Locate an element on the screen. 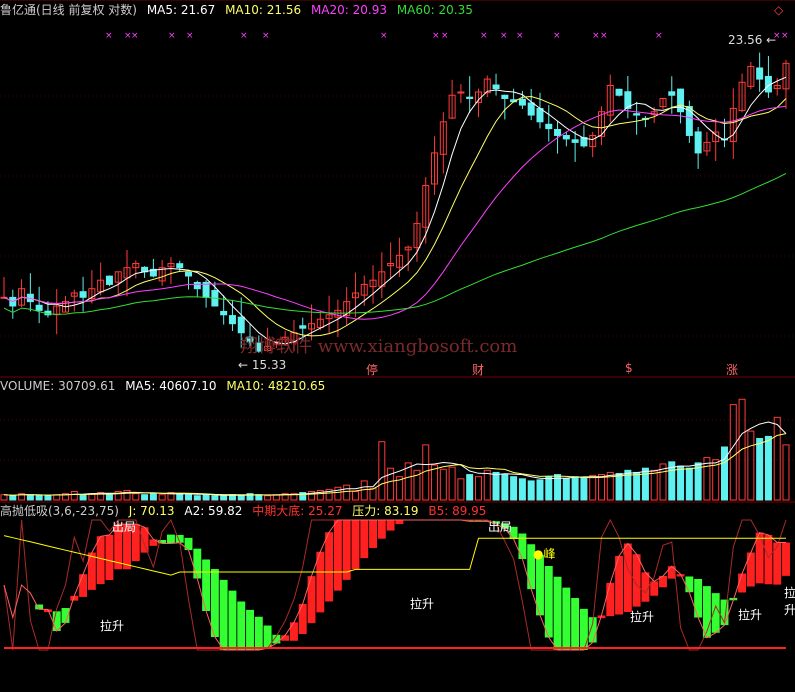 The width and height of the screenshot is (795, 692). peak-label: ●峰 is located at coordinates (544, 554).